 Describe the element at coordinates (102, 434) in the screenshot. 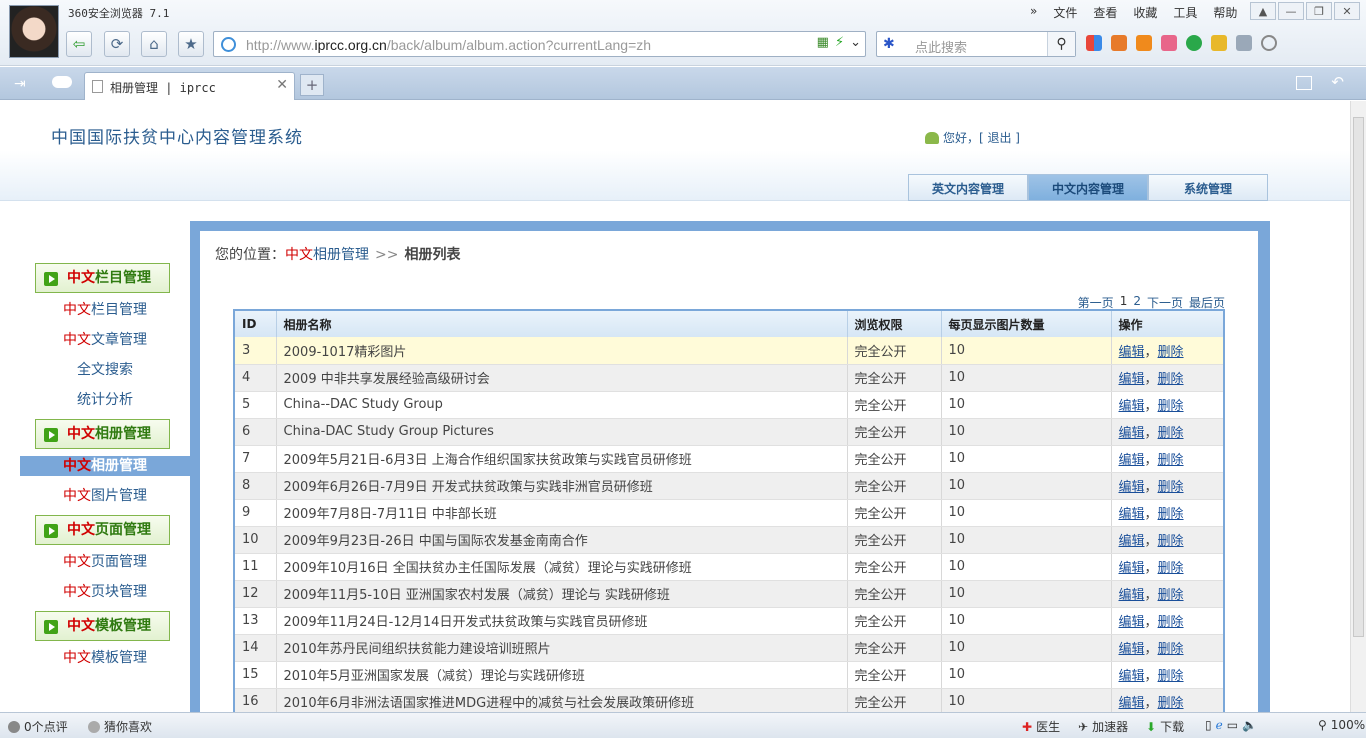

I see `sidebar-group-albums: 中文相册管理` at that location.